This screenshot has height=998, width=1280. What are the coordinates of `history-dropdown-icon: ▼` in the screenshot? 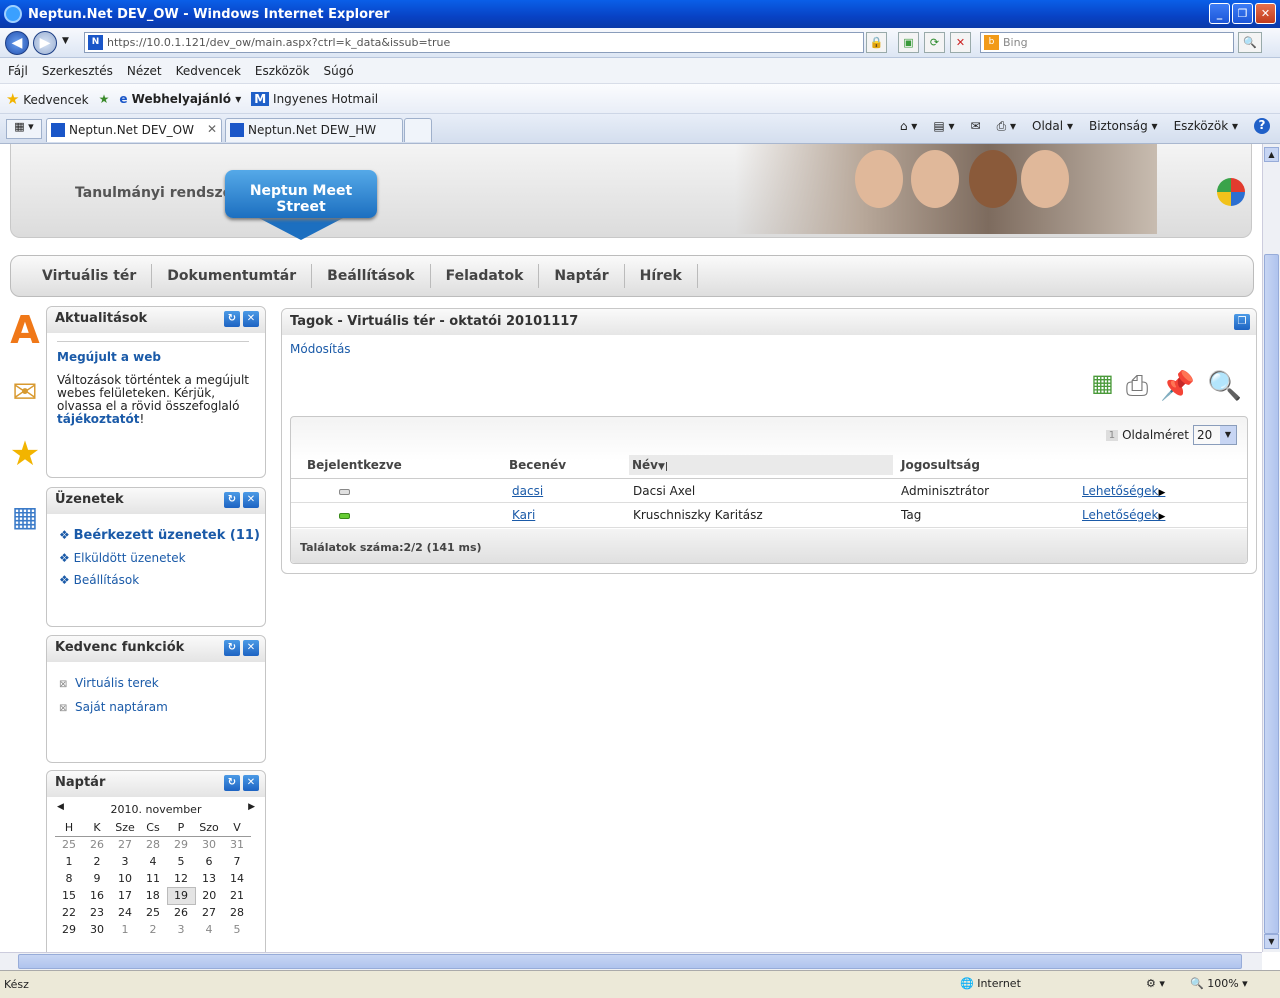 It's located at (65, 41).